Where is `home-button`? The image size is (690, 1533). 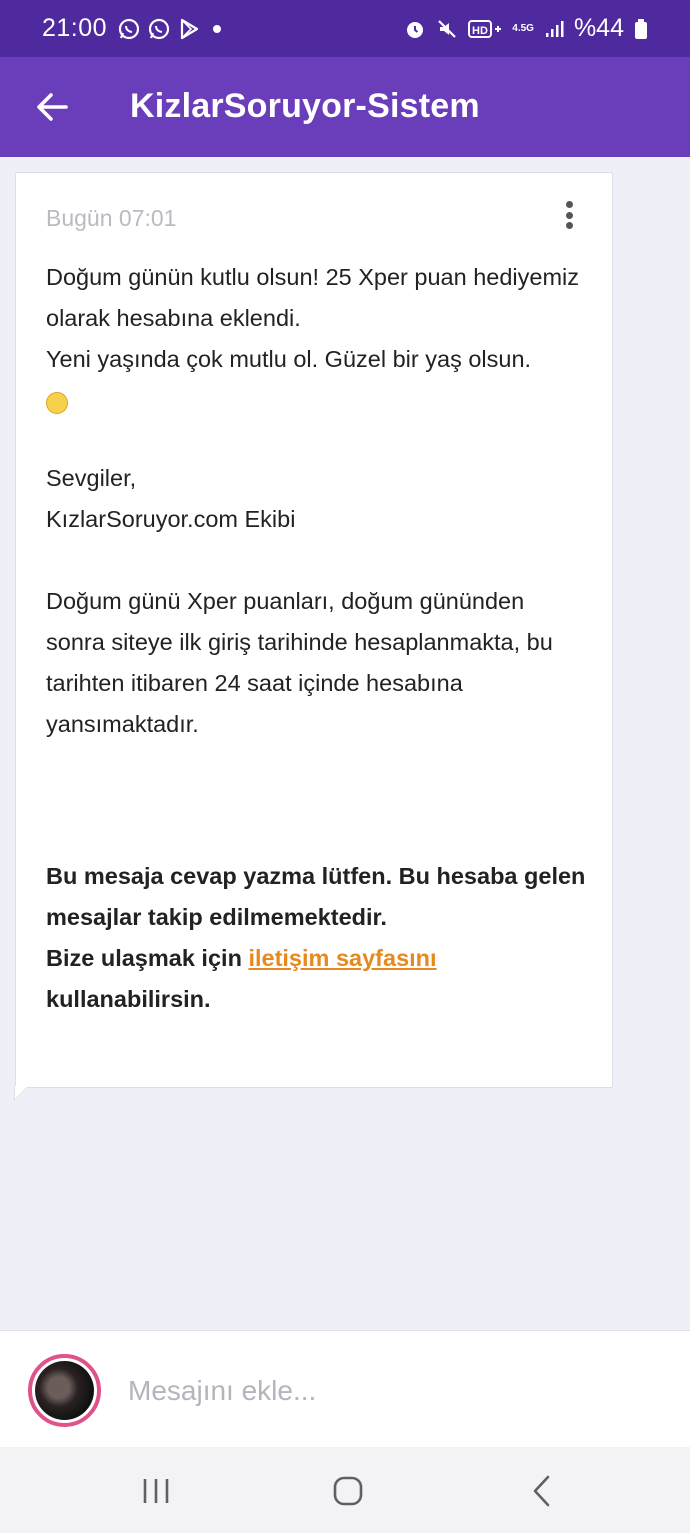 home-button is located at coordinates (348, 1491).